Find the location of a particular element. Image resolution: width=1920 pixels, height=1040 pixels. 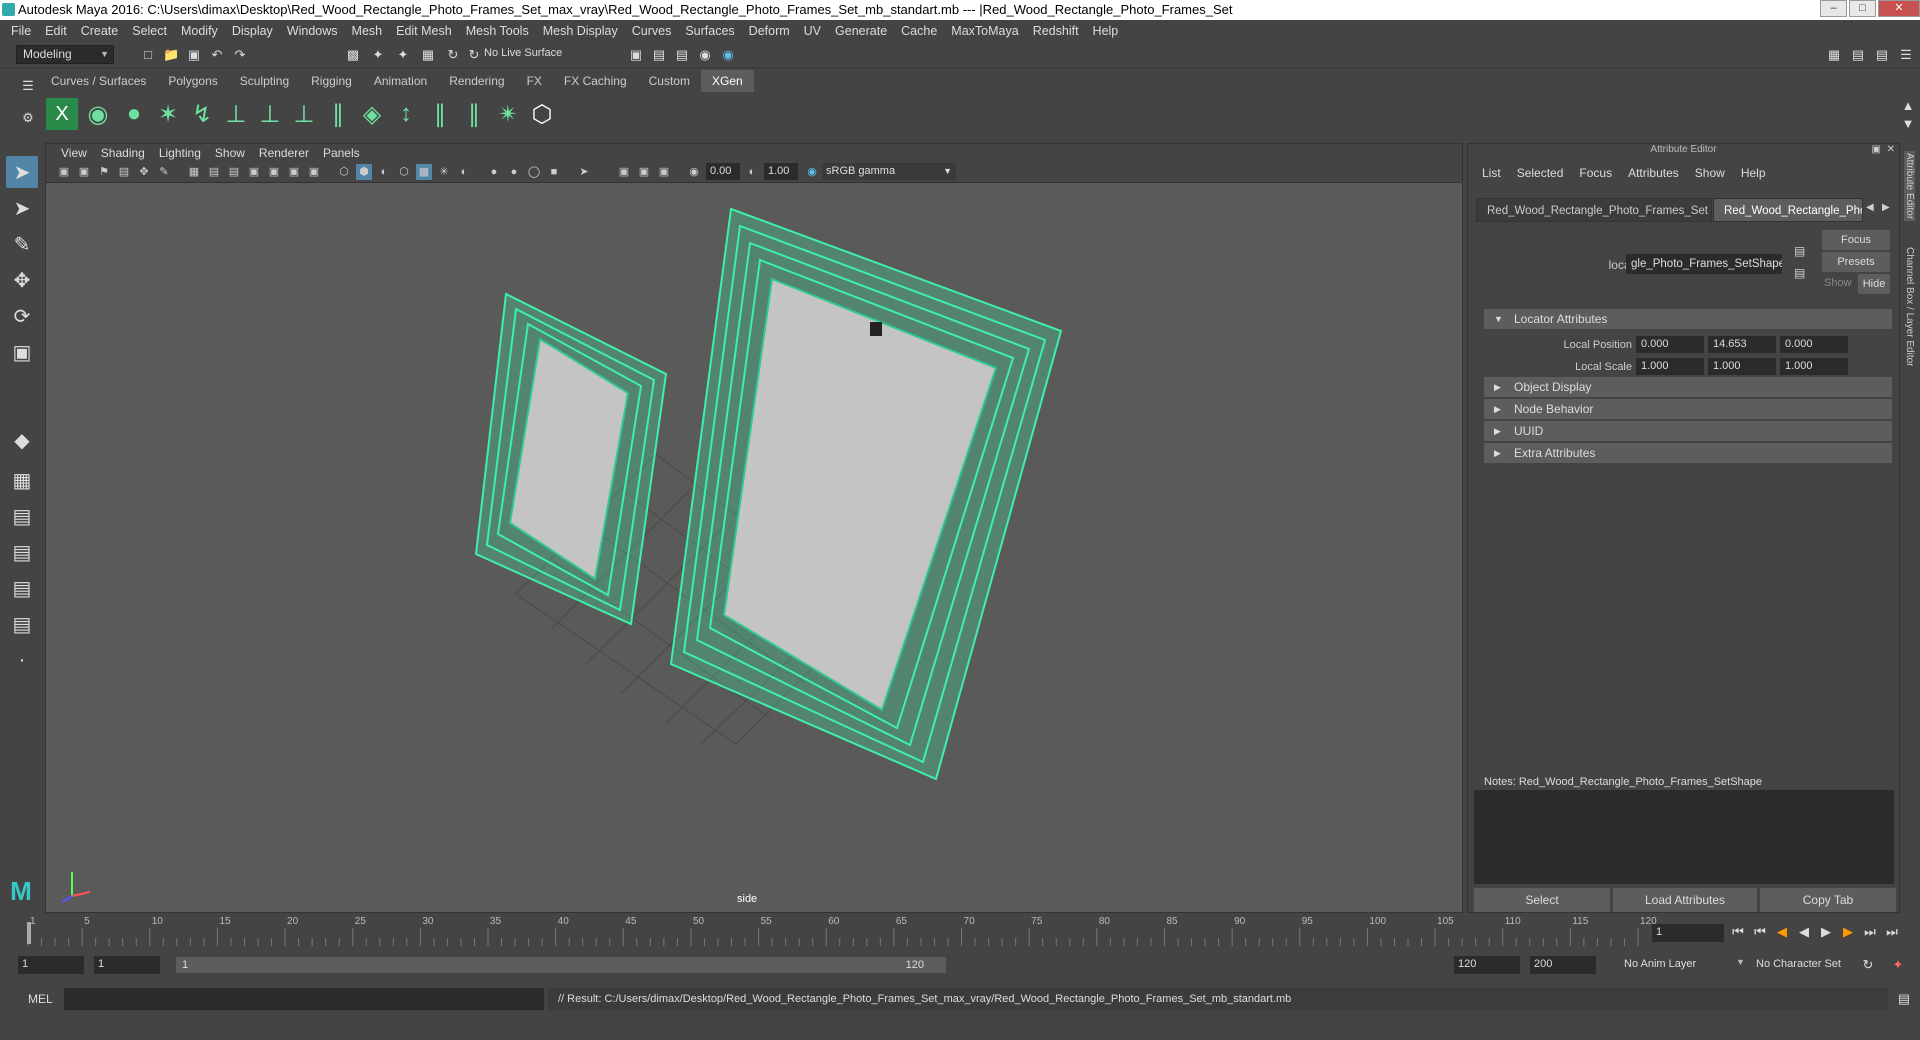

ae-menu-selected: Selected is located at coordinates (1540, 173).